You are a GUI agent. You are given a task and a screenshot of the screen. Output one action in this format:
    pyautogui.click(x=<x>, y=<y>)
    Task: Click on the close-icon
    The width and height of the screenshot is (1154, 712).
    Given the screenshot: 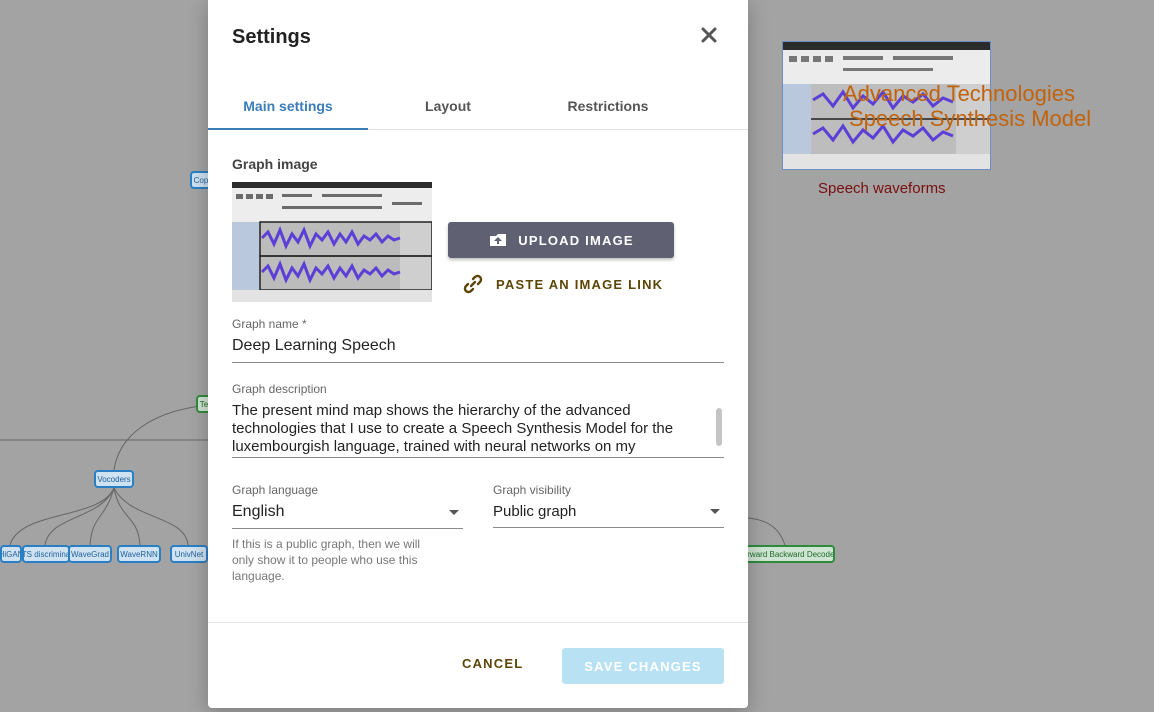 What is the action you would take?
    pyautogui.click(x=709, y=35)
    